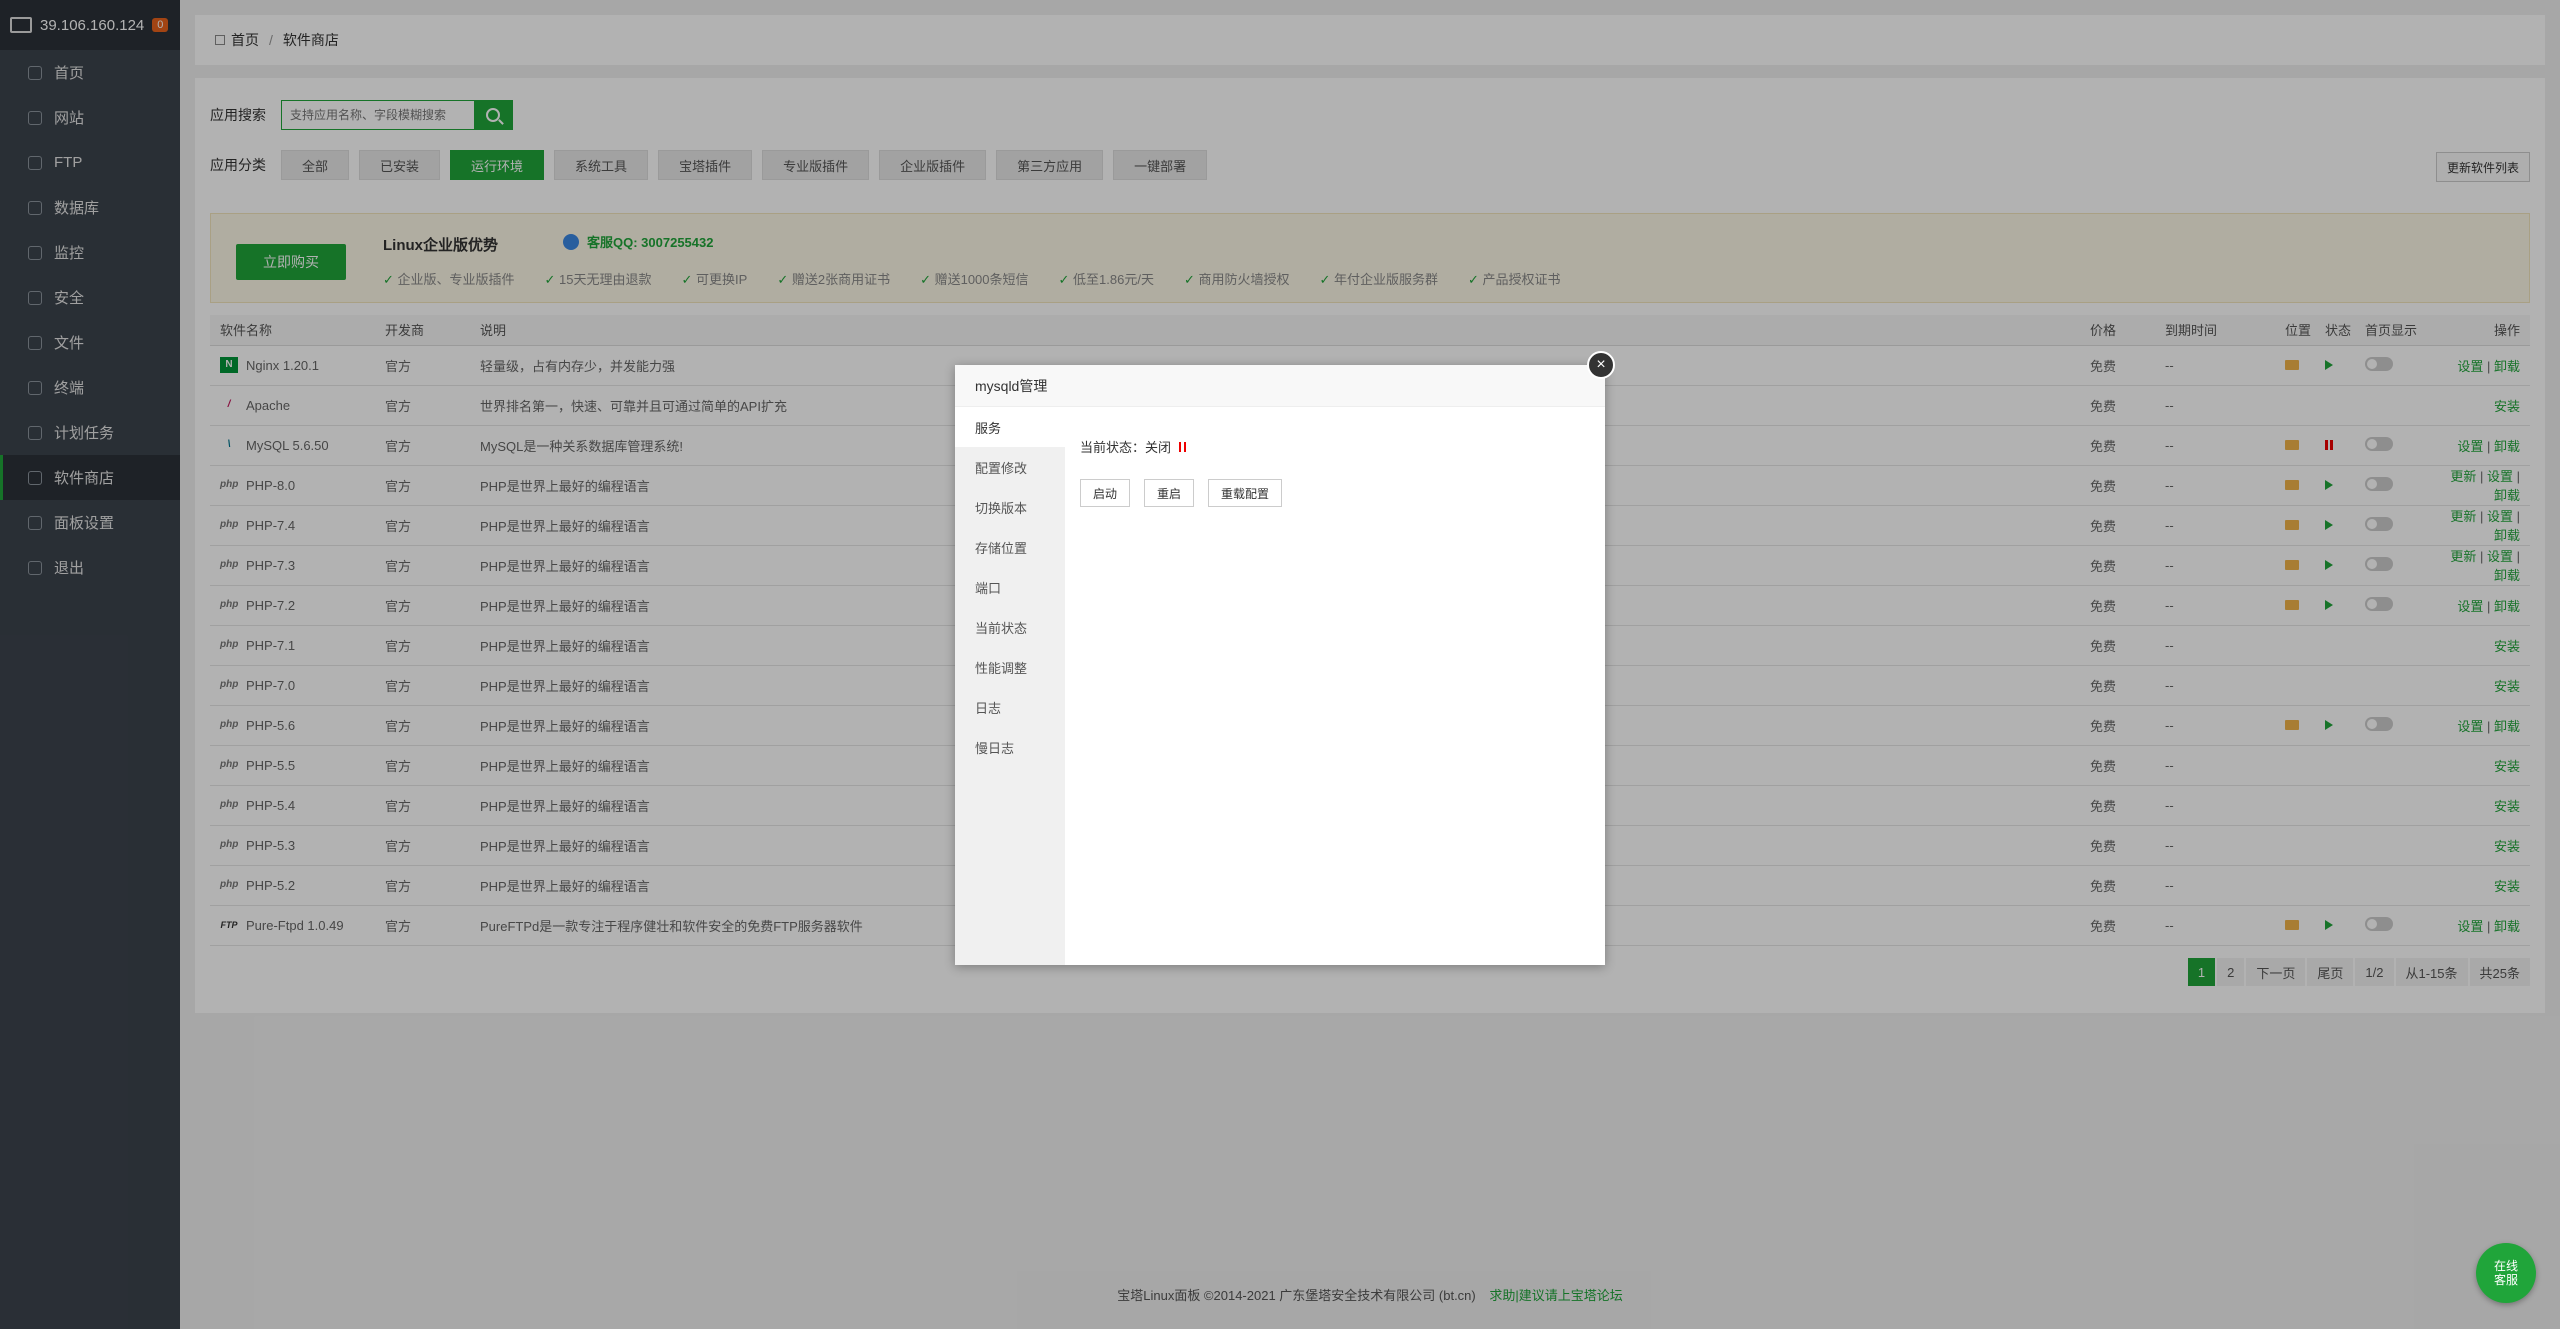  I want to click on status-value: 关闭, so click(1158, 447).